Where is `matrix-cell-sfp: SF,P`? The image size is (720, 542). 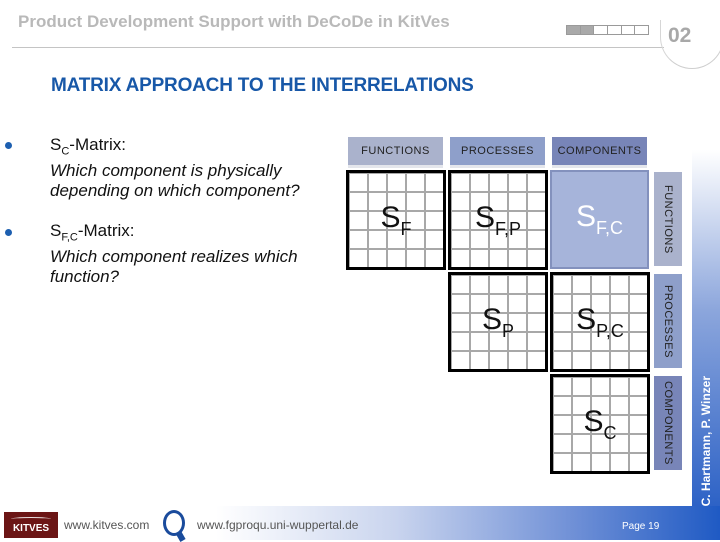 matrix-cell-sfp: SF,P is located at coordinates (498, 220).